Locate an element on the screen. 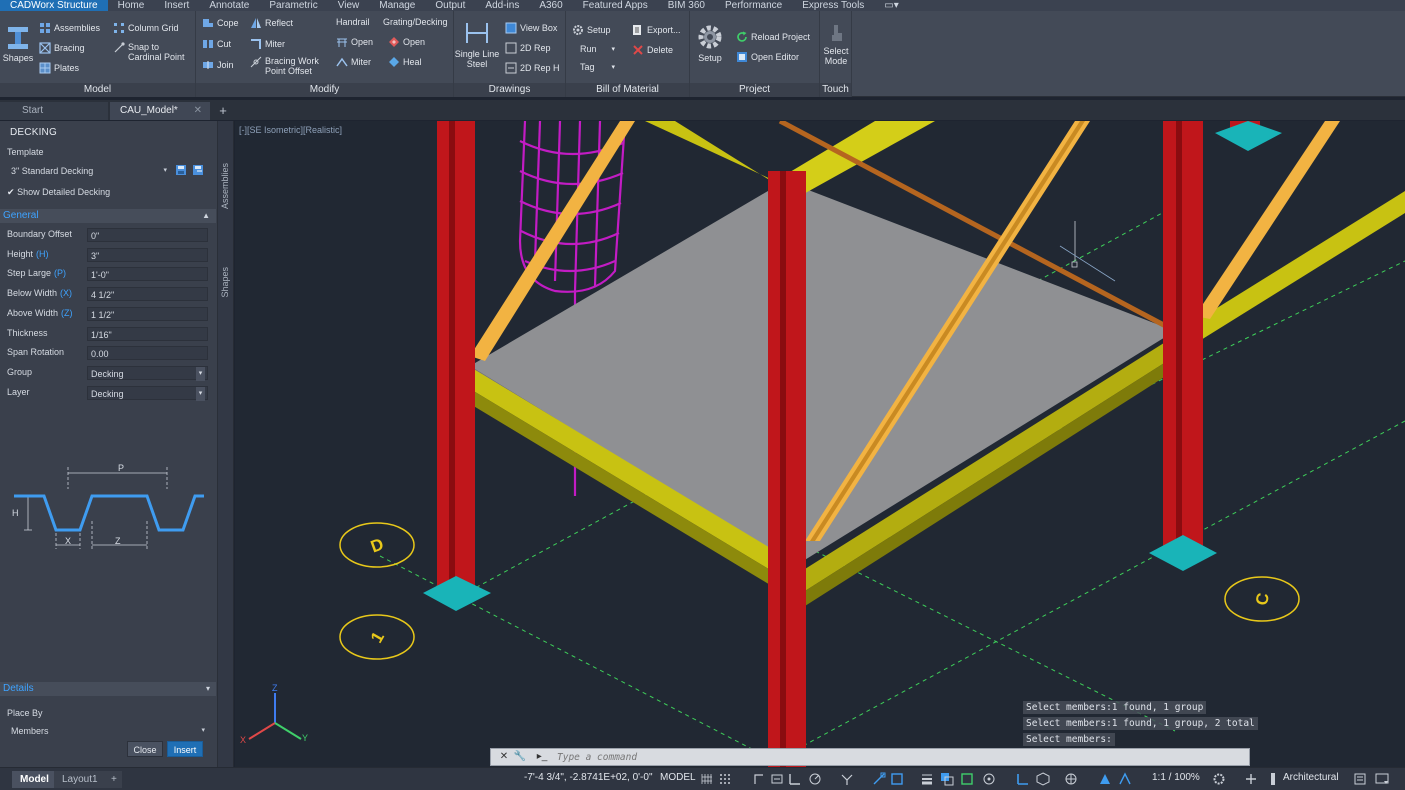 Image resolution: width=1405 pixels, height=790 pixels. customization-menu-icon is located at coordinates (1382, 779).